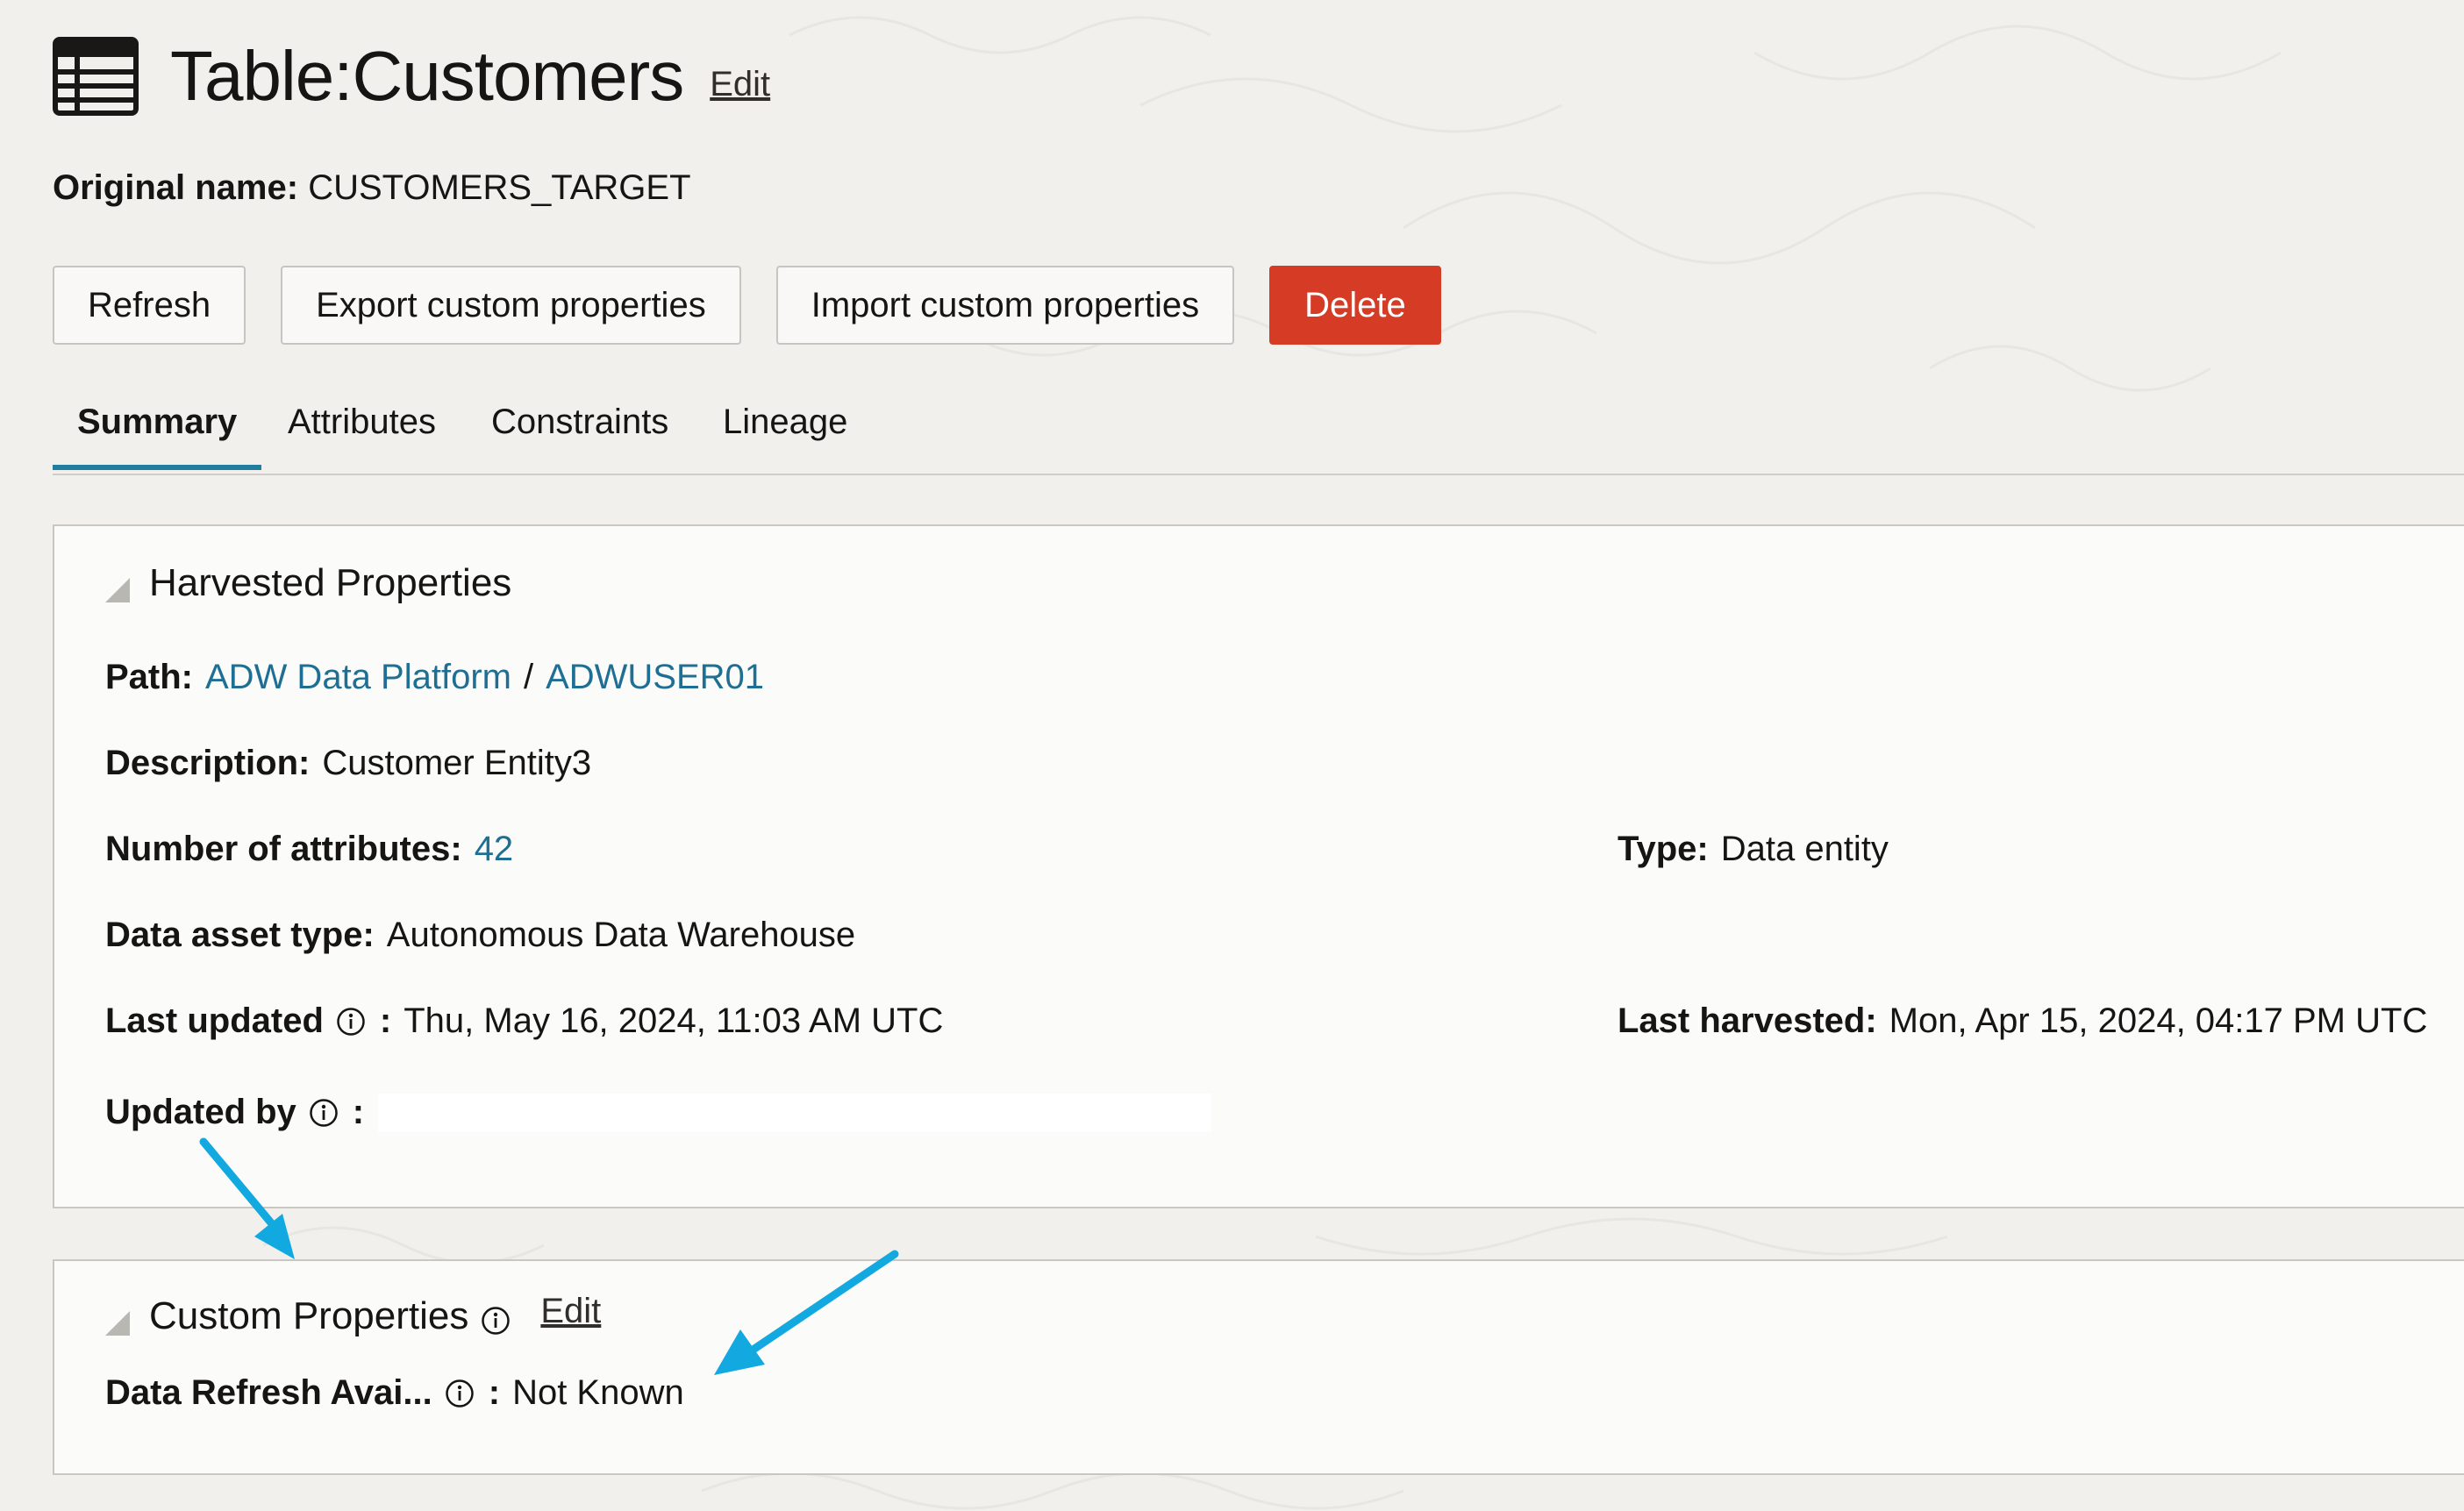  I want to click on type-label: Type:, so click(1664, 849).